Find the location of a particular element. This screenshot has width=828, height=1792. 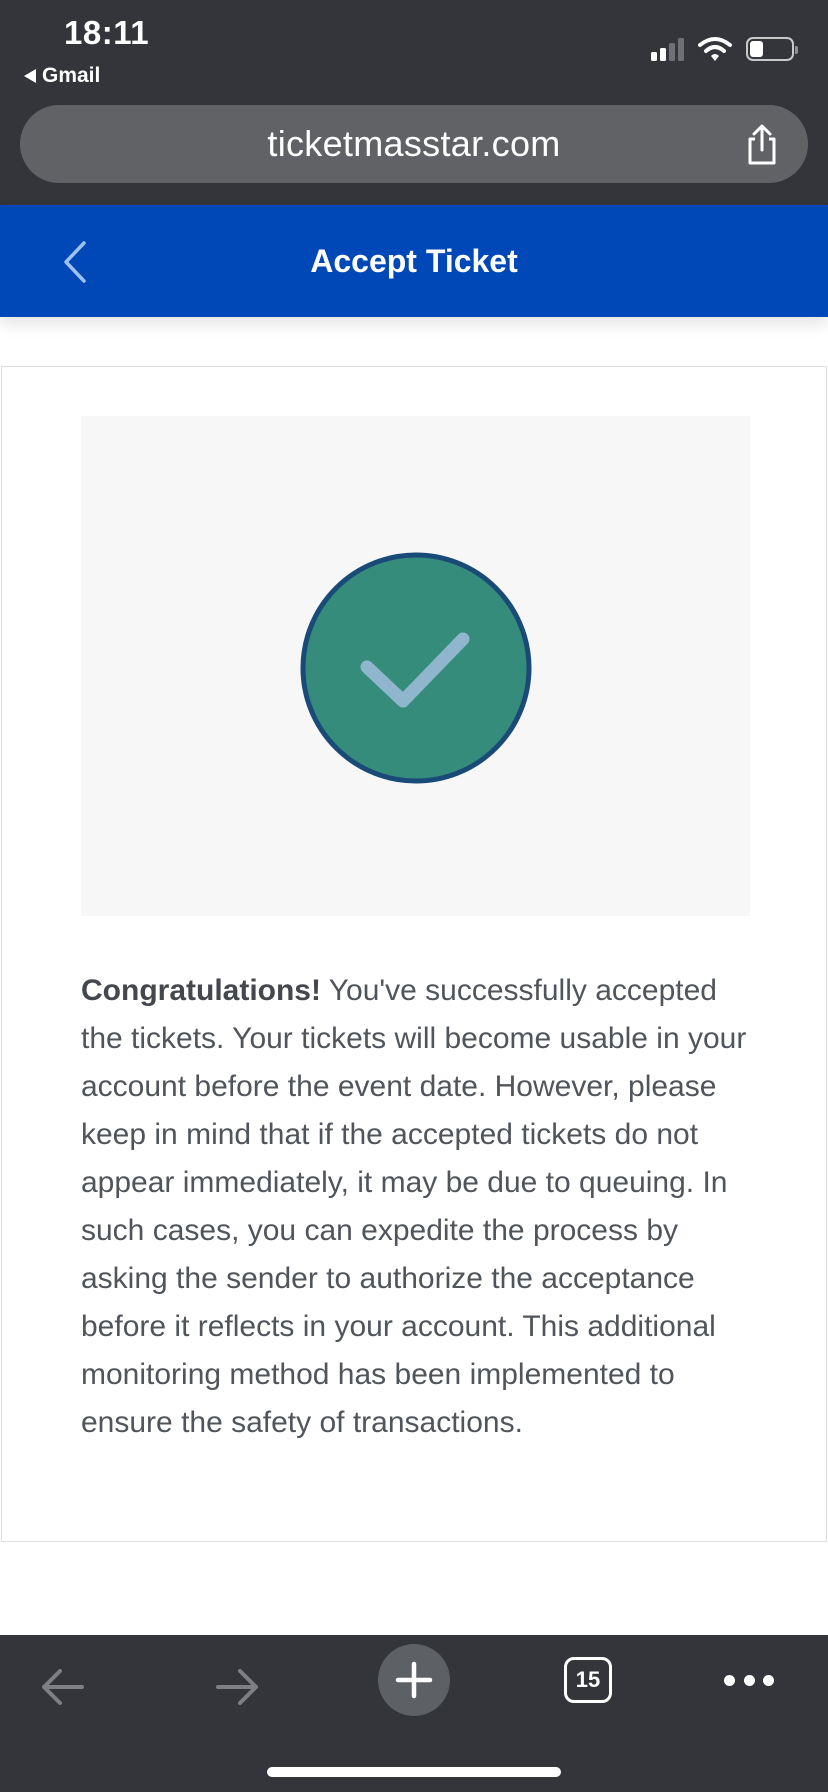

new-tab-button is located at coordinates (414, 1680).